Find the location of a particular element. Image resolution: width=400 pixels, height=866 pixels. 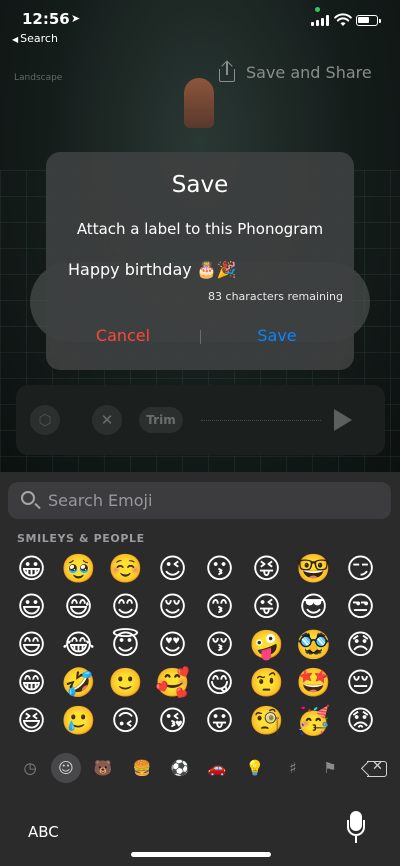

animal-icon: 🐻 is located at coordinates (103, 768).